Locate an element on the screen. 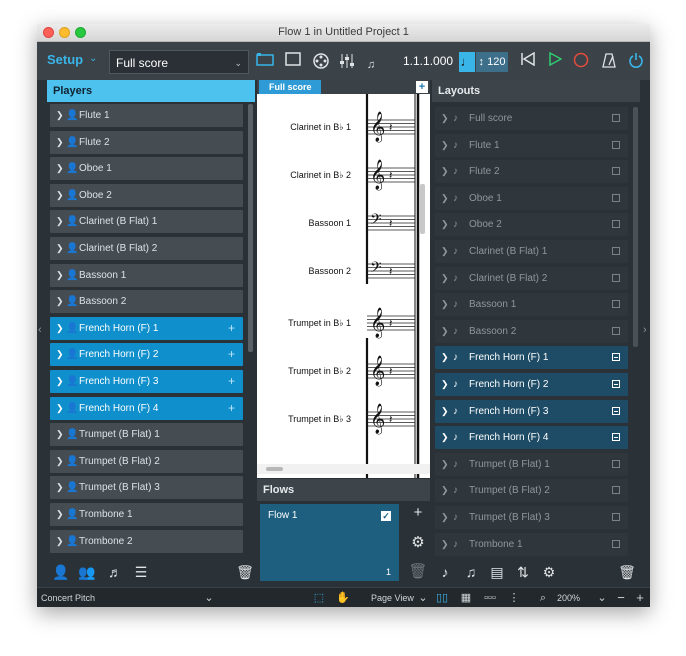 The height and width of the screenshot is (656, 686). player-row: ❯ 👤 Bassoon 1 is located at coordinates (146, 275).